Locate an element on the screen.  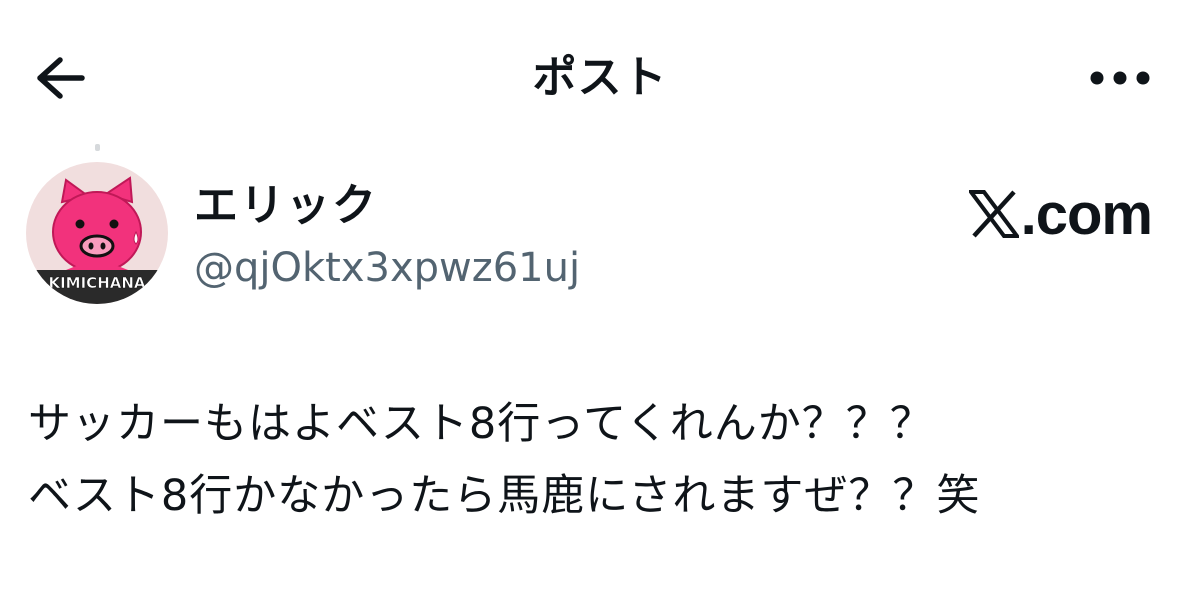
user-handle: @qjOktx3xpwz61uj is located at coordinates (387, 268).